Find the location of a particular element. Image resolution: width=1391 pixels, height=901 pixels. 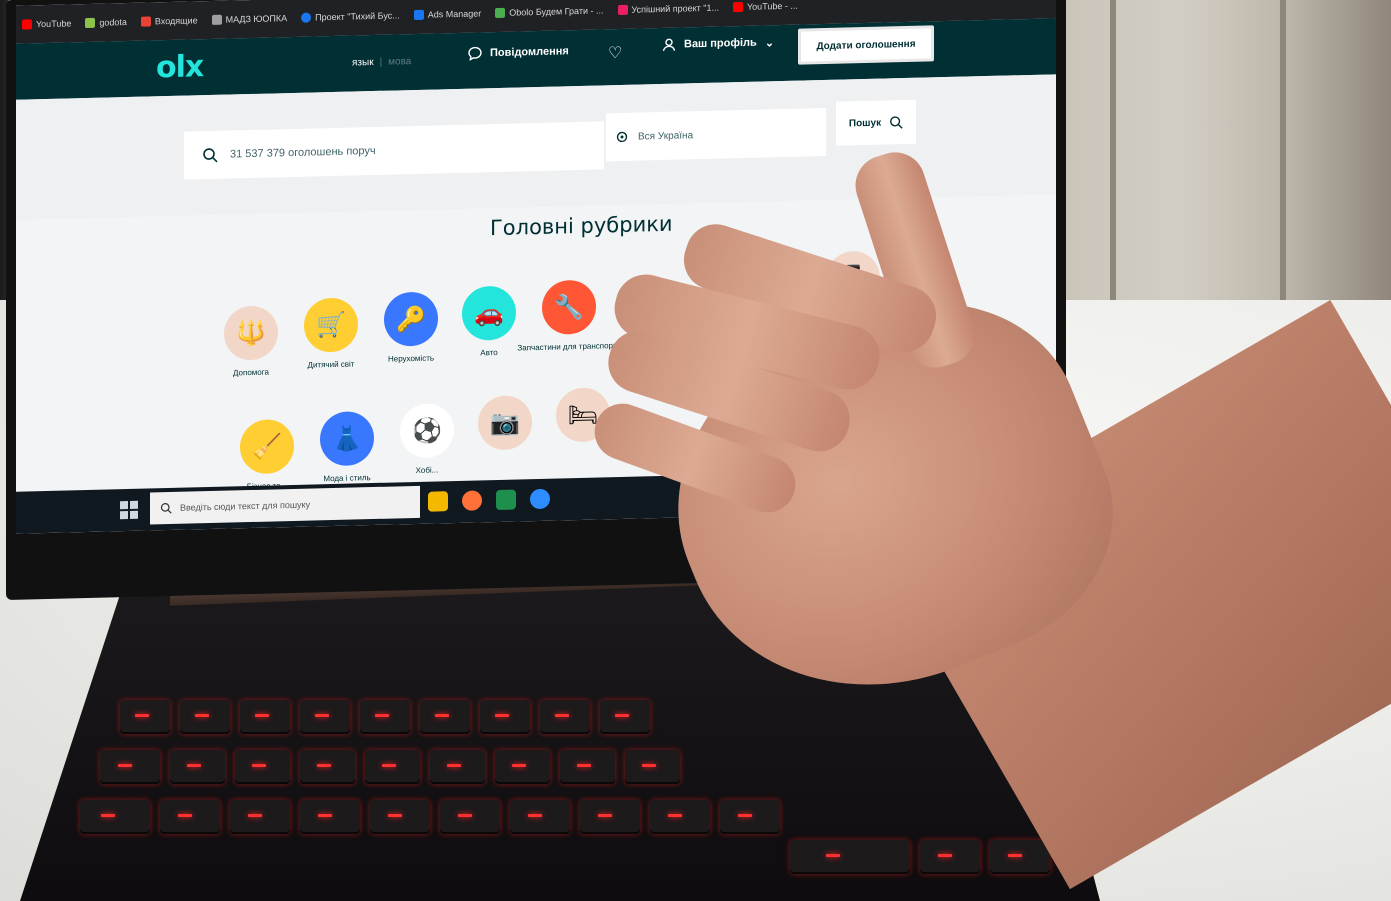

car-icon: 🚗 is located at coordinates (489, 313).